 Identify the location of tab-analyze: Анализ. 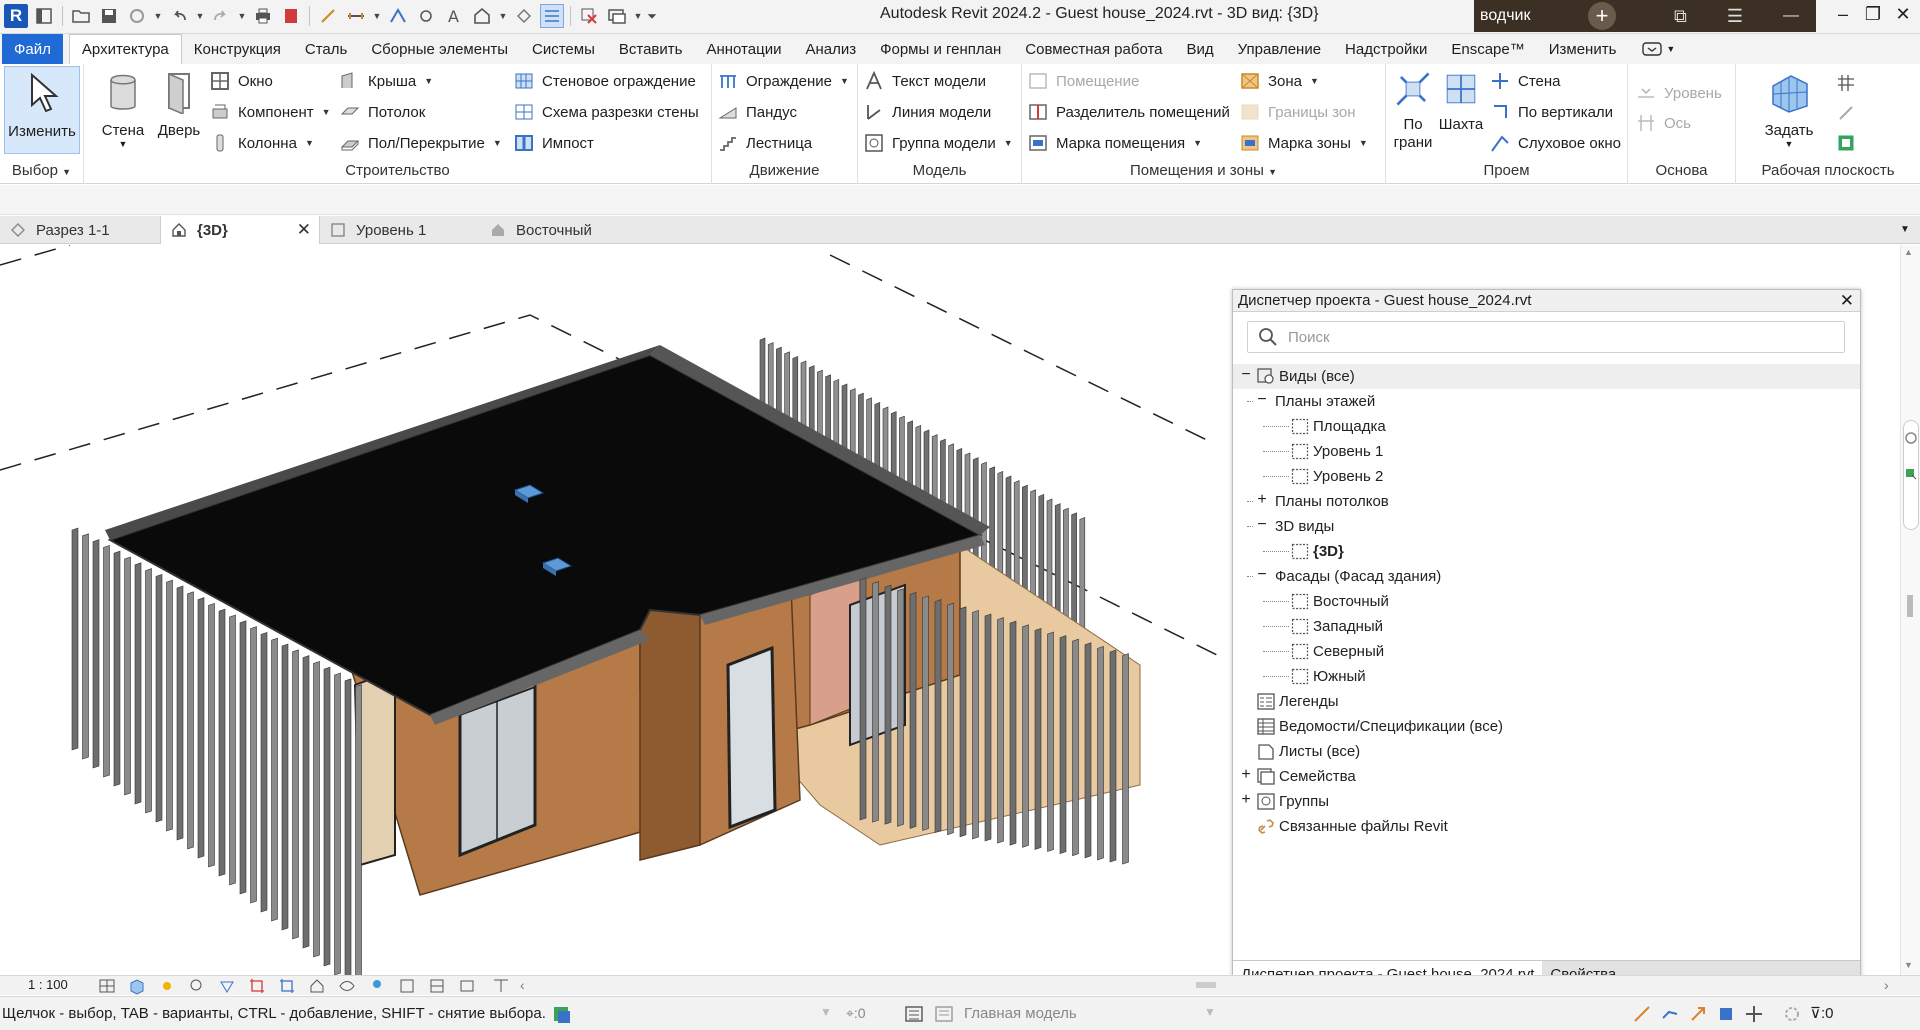
(830, 49).